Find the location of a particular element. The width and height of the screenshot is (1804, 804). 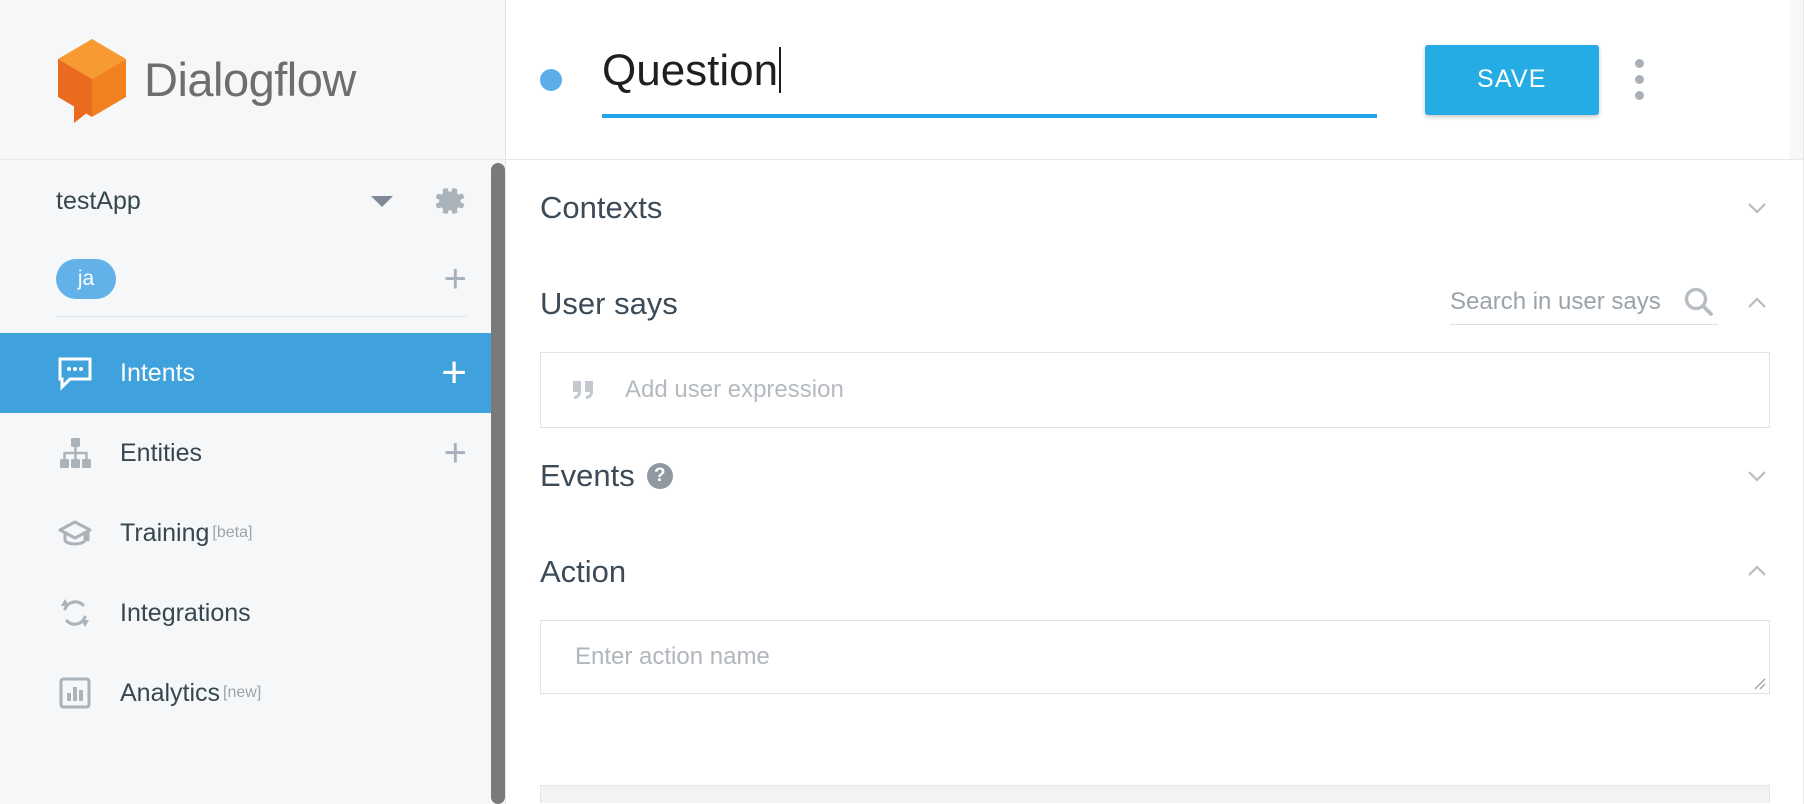

intent-title-text-wrap: Question is located at coordinates (989, 78).